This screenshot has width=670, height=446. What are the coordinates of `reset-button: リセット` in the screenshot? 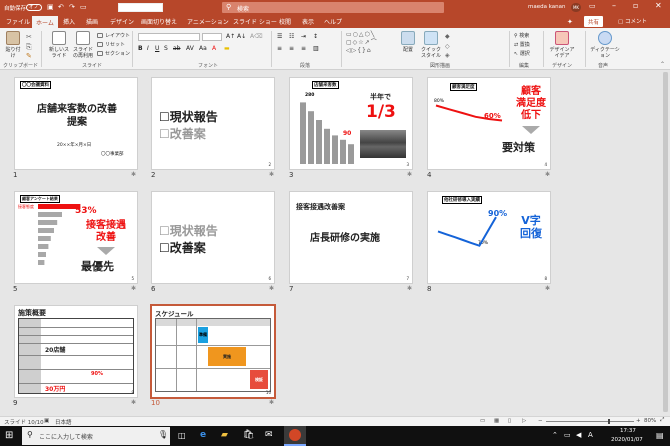 It's located at (111, 44).